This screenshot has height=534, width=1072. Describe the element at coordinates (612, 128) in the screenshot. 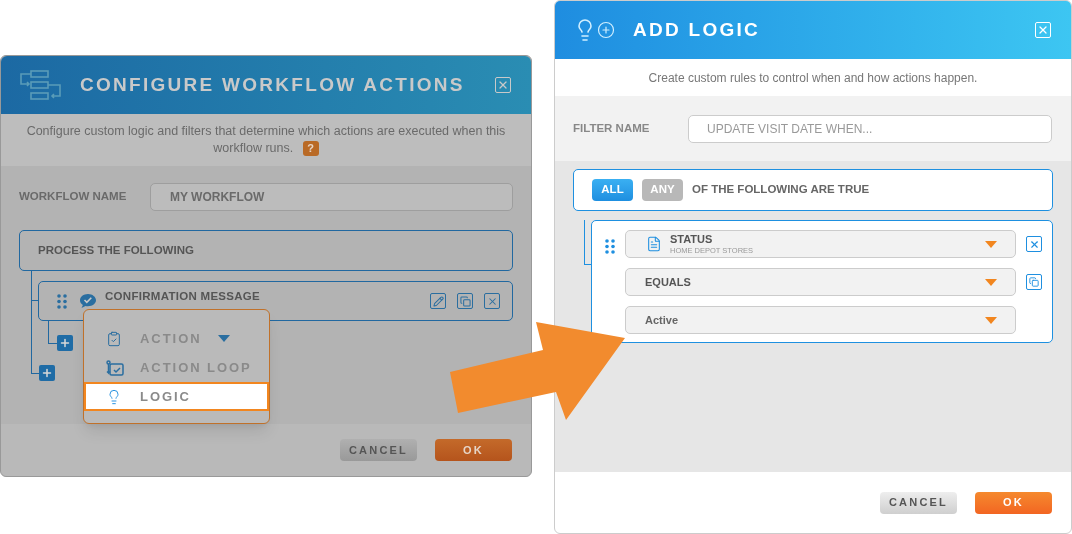

I see `field-label: FILTER NAME` at that location.